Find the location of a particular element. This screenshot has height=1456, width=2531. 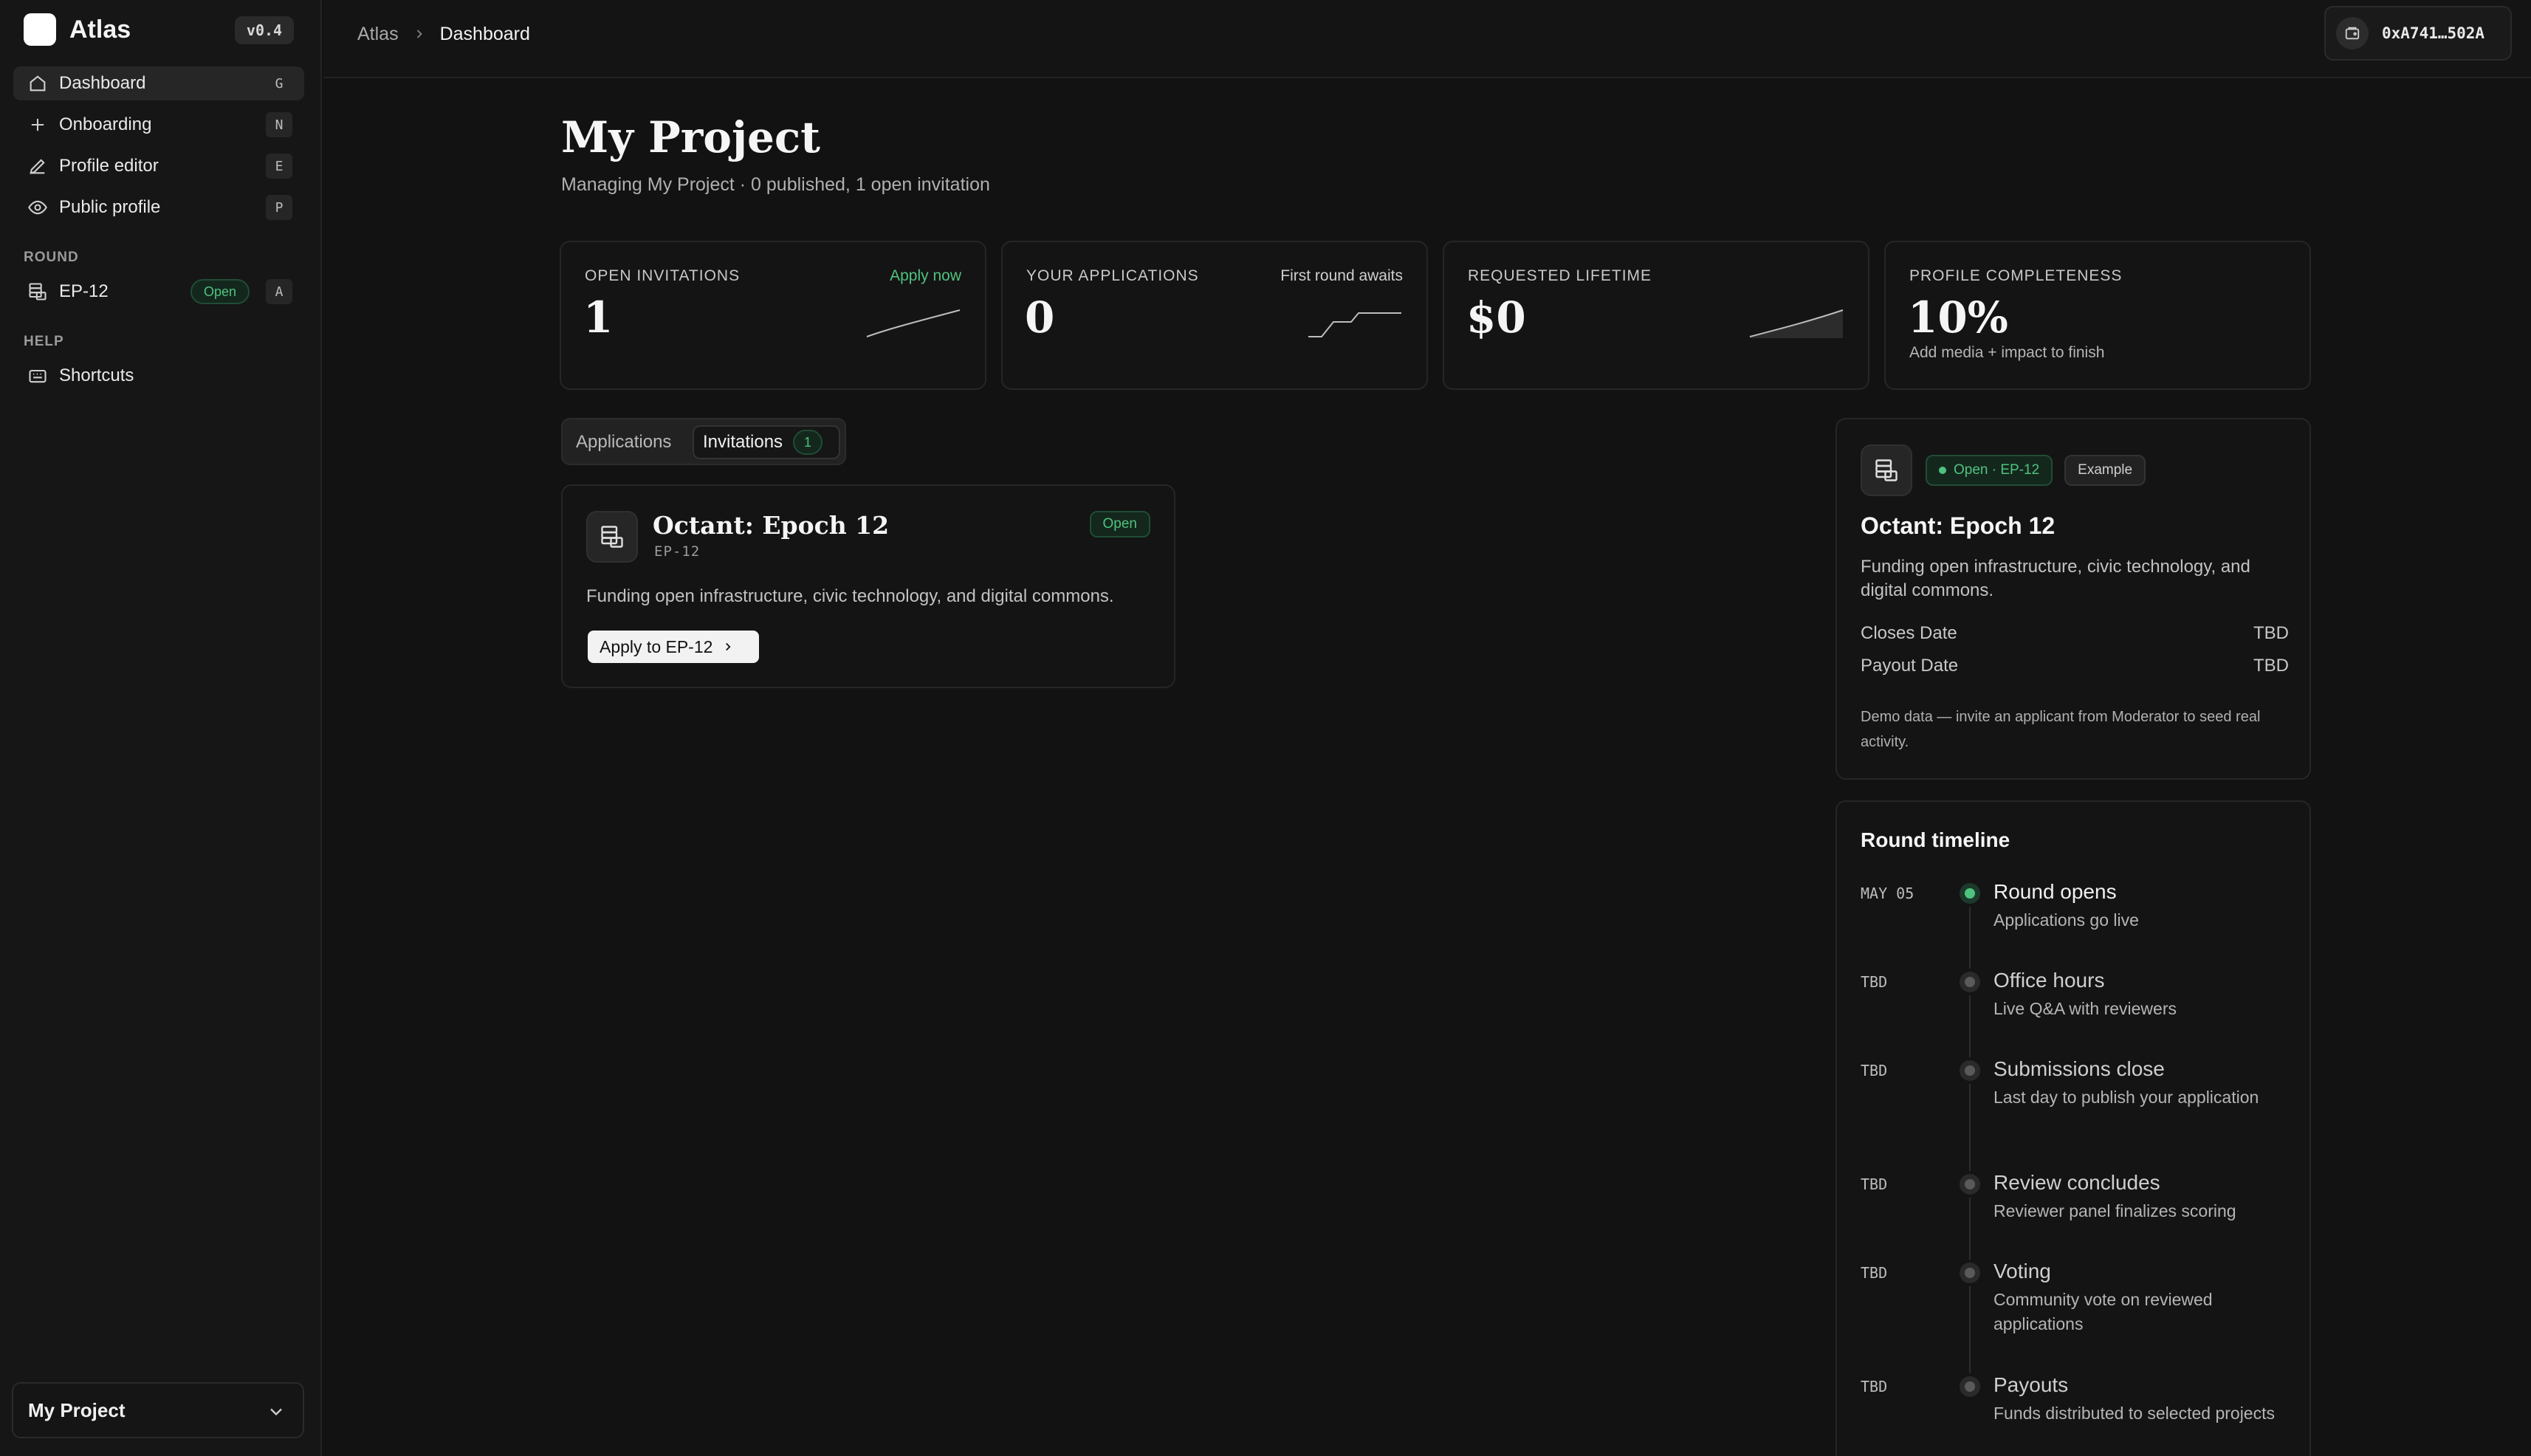

tab-invitations: Invitations 1 is located at coordinates (767, 442).